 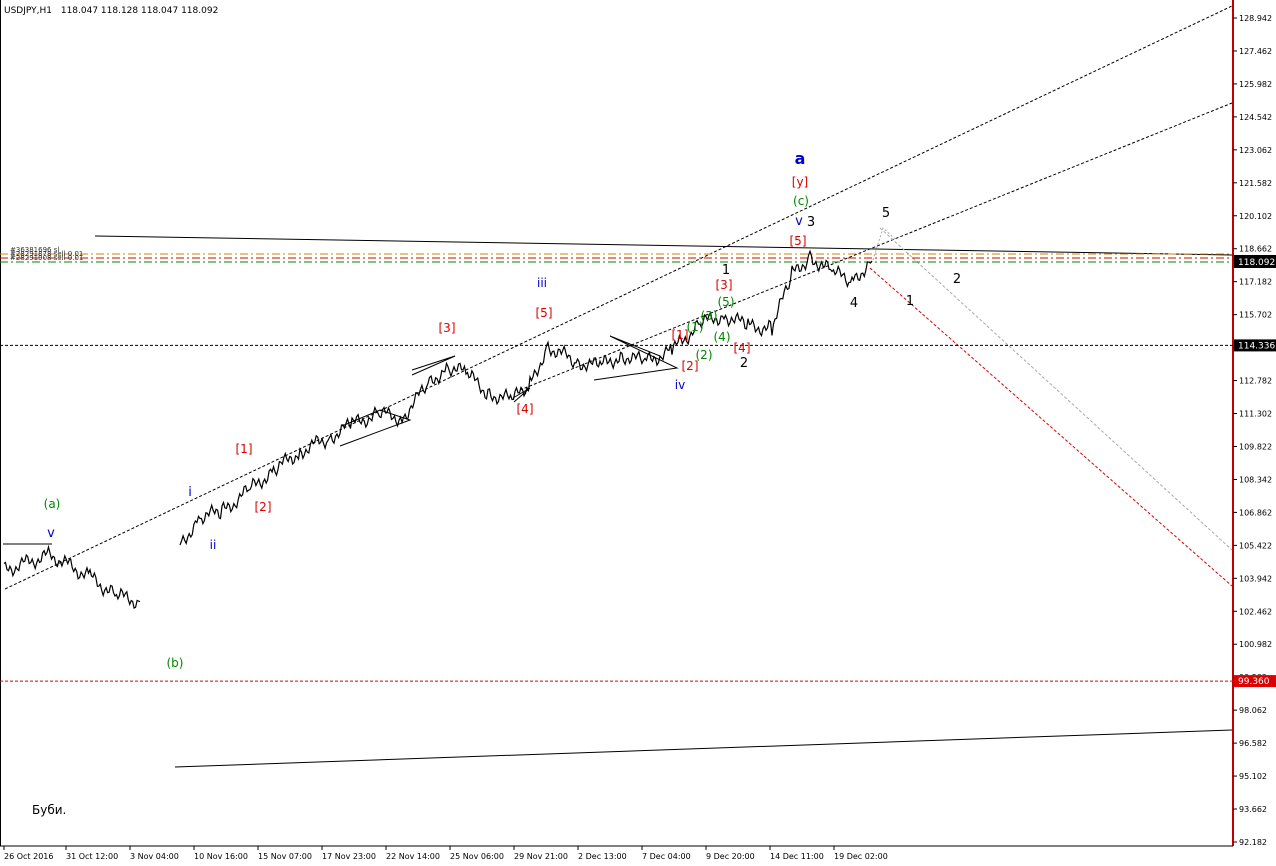 What do you see at coordinates (1255, 117) in the screenshot?
I see `price-tick-label: 124.542` at bounding box center [1255, 117].